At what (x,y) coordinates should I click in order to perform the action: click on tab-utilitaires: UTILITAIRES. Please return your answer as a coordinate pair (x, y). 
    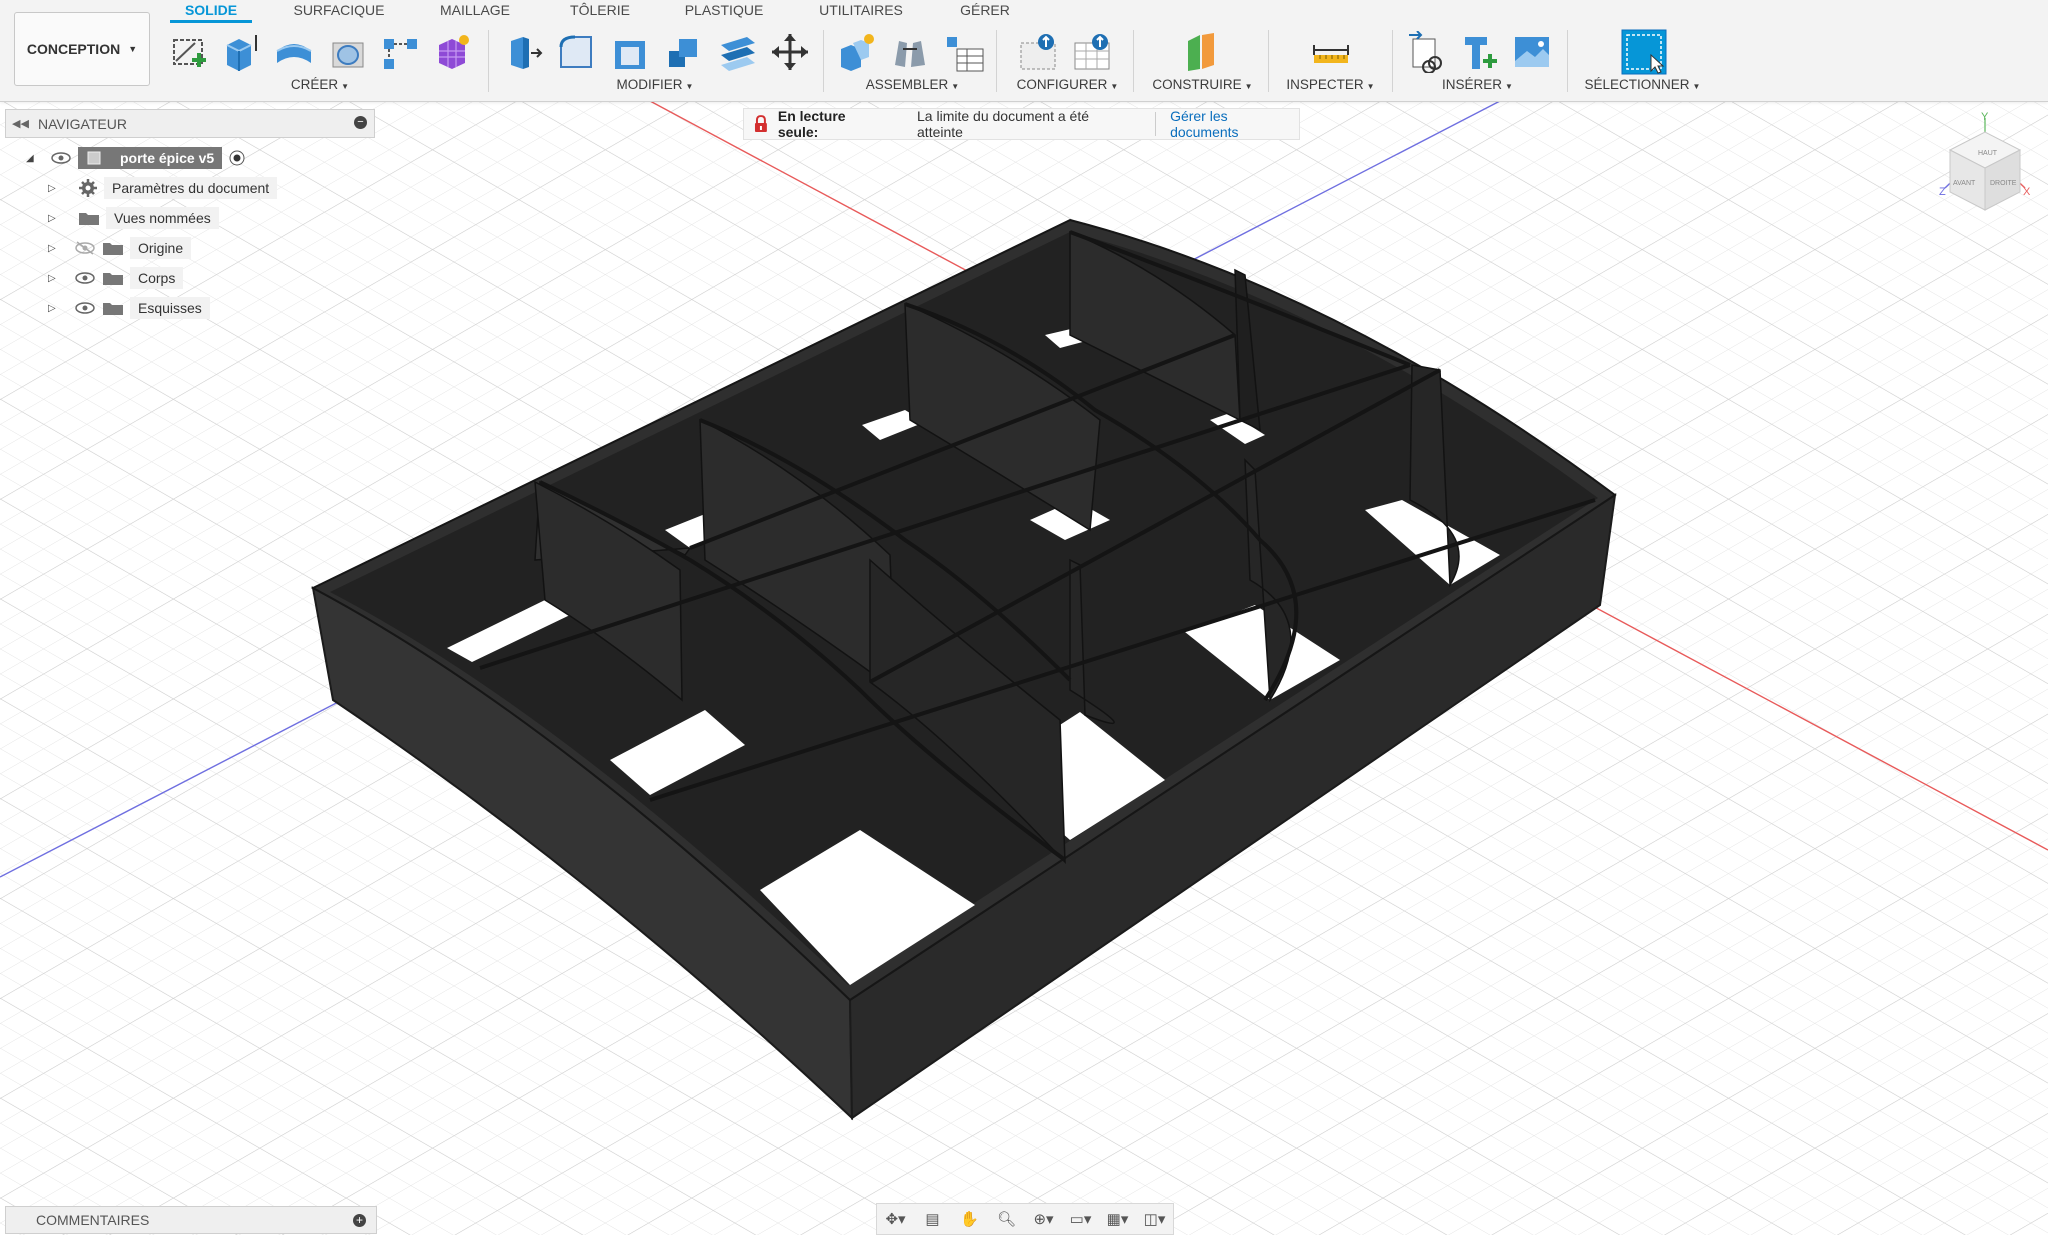
    Looking at the image, I should click on (861, 12).